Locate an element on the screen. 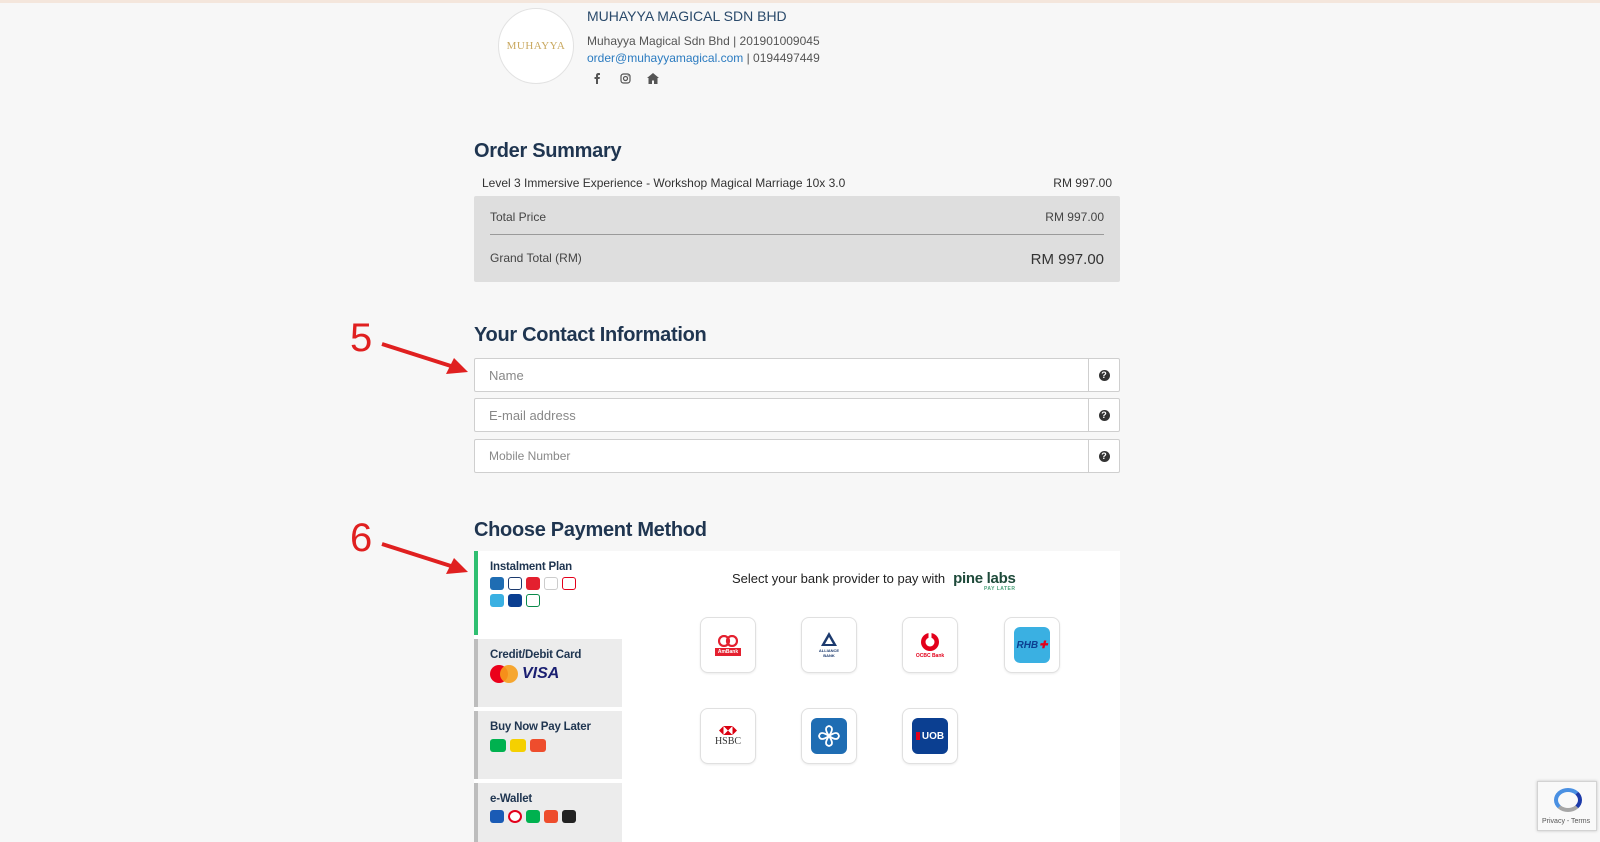  bank-tile-ambank: AmBank is located at coordinates (728, 645).